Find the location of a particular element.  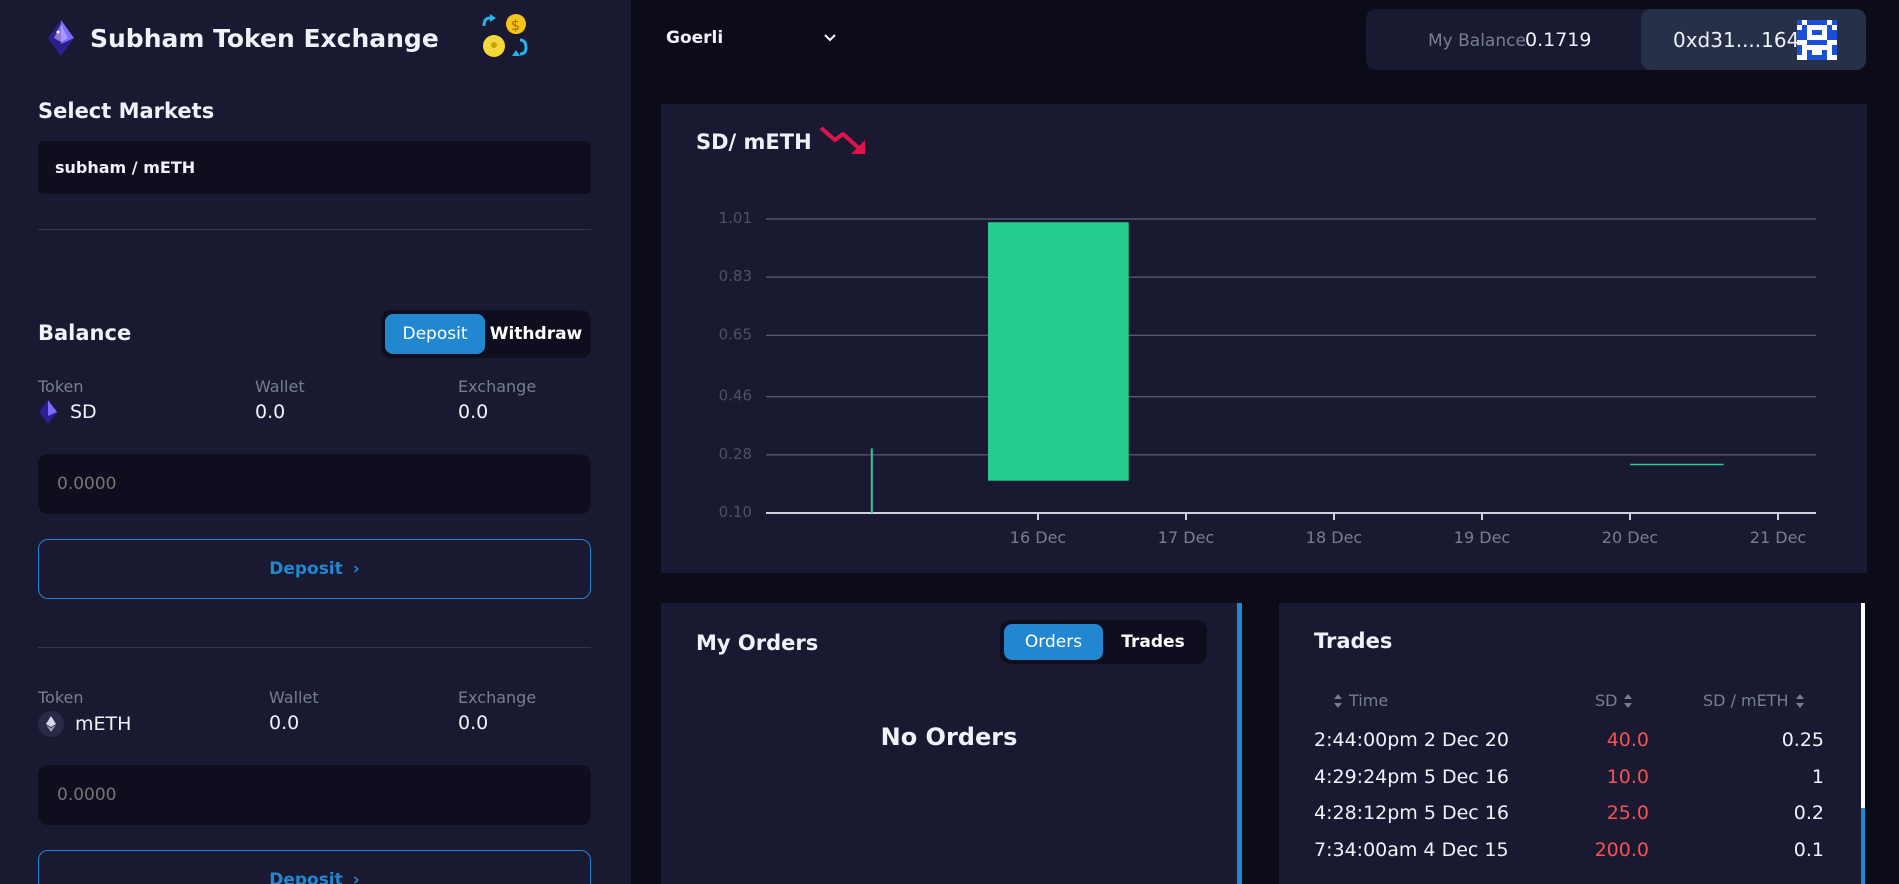

deposit-tab: Deposit is located at coordinates (435, 334).